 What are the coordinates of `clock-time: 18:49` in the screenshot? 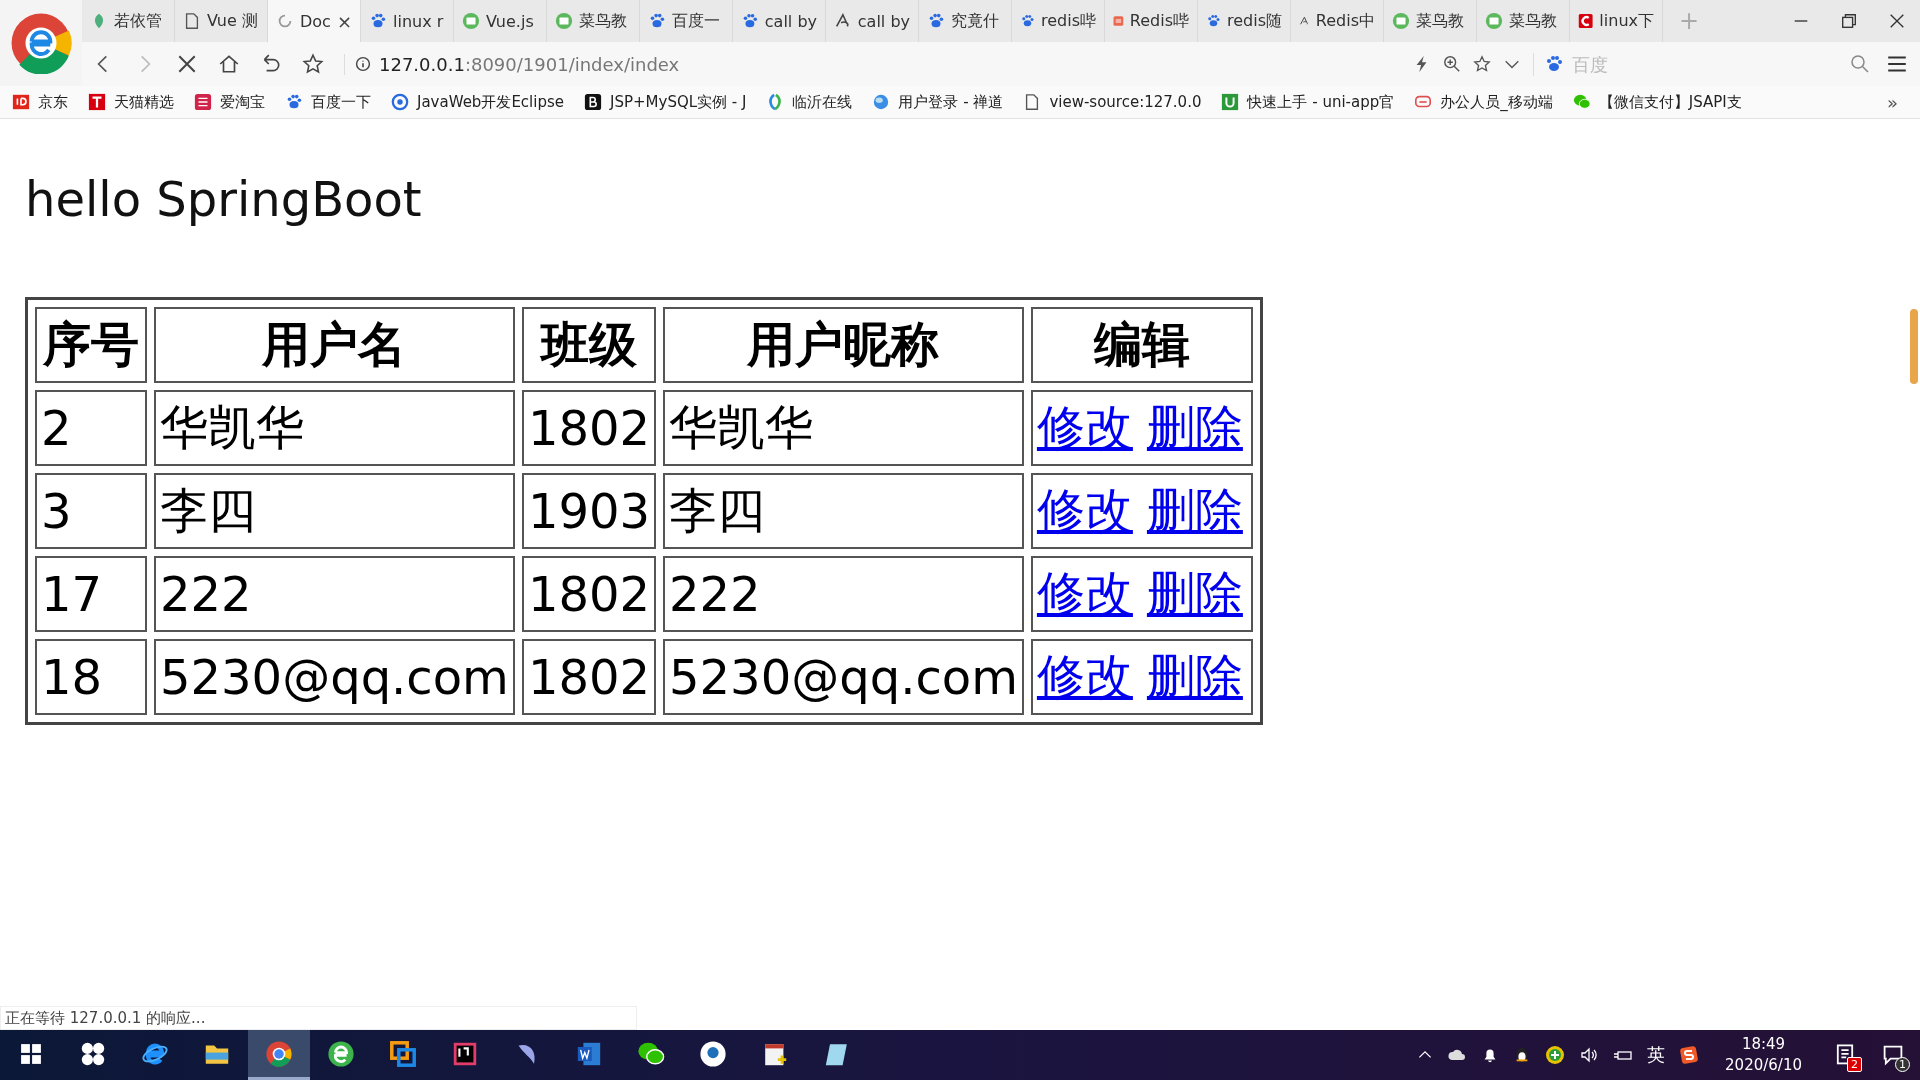 It's located at (1763, 1044).